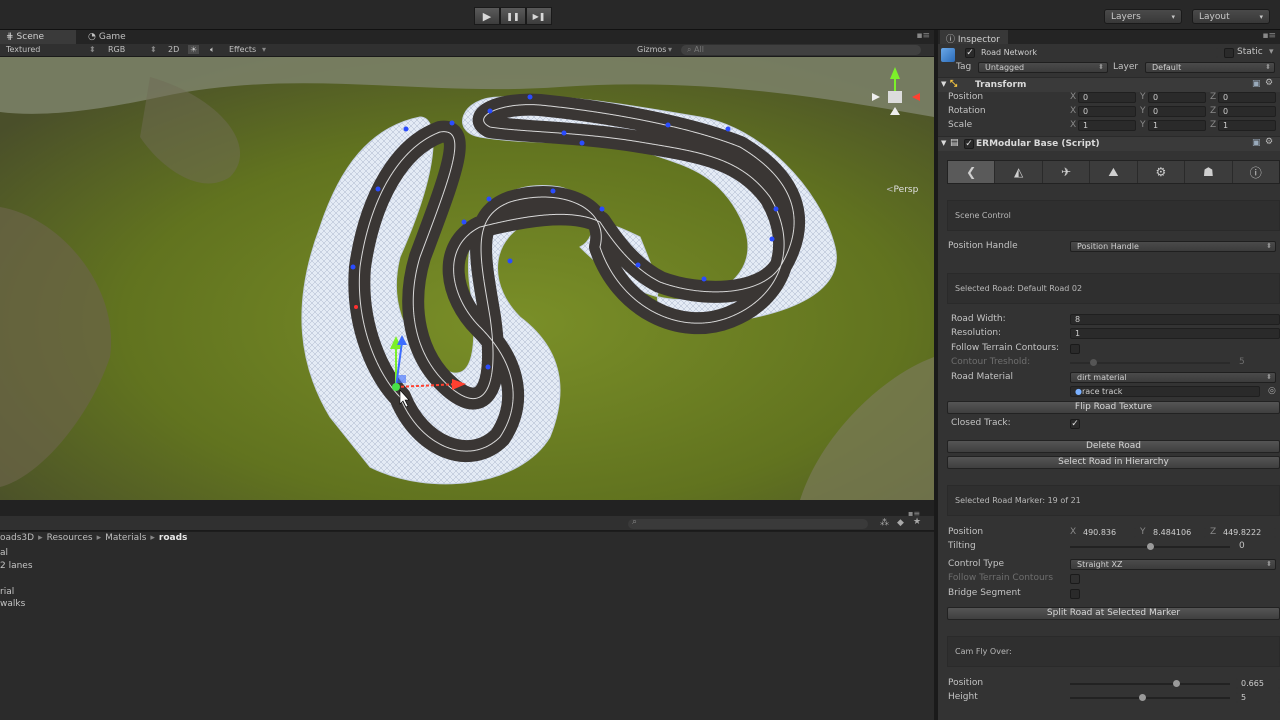 This screenshot has height=720, width=1280. What do you see at coordinates (1258, 697) in the screenshot?
I see `cam-height-field: 5` at bounding box center [1258, 697].